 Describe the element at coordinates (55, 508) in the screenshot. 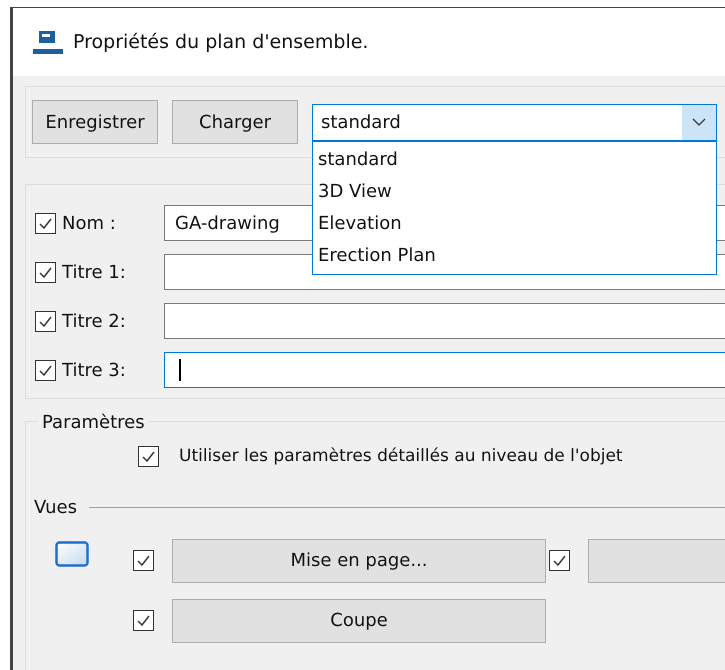

I see `section-title: Vues` at that location.